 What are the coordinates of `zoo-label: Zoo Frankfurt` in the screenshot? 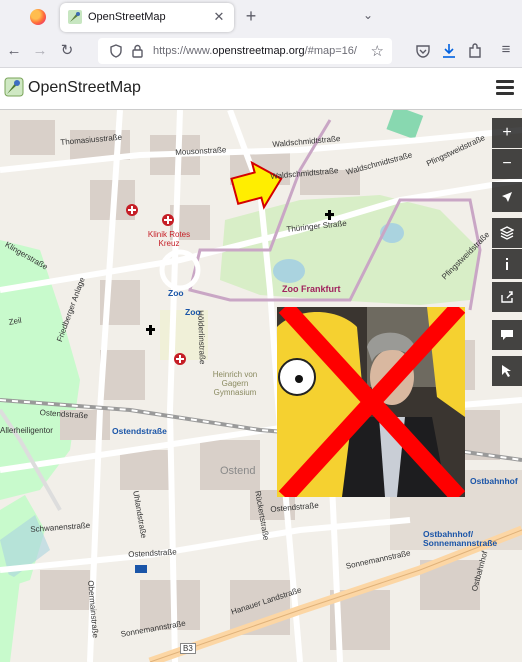 It's located at (311, 289).